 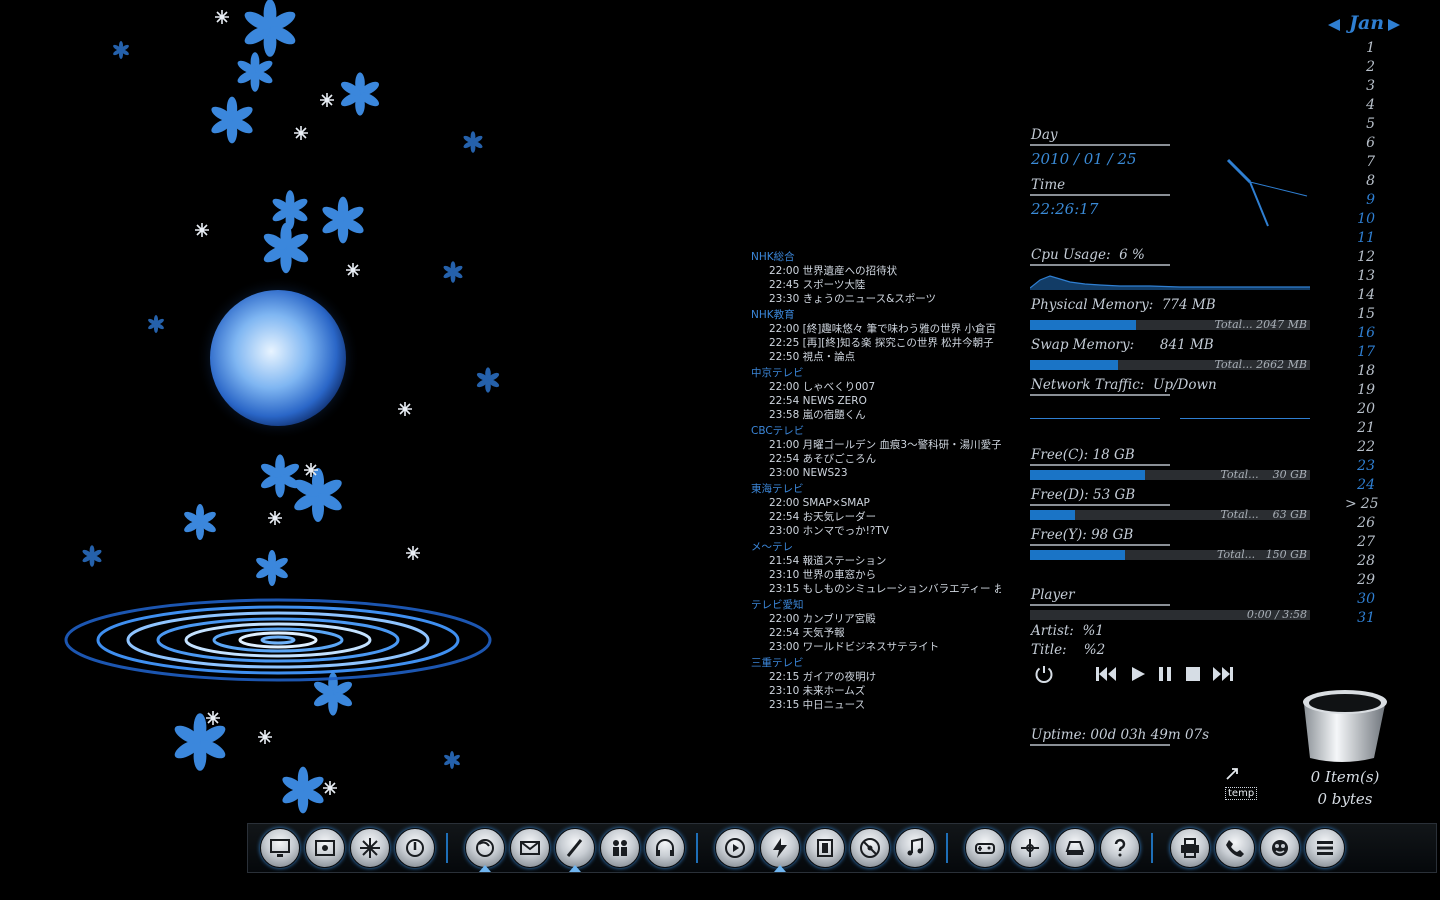 I want to click on tv-program: 22:54 お天気レーダー, so click(x=876, y=517).